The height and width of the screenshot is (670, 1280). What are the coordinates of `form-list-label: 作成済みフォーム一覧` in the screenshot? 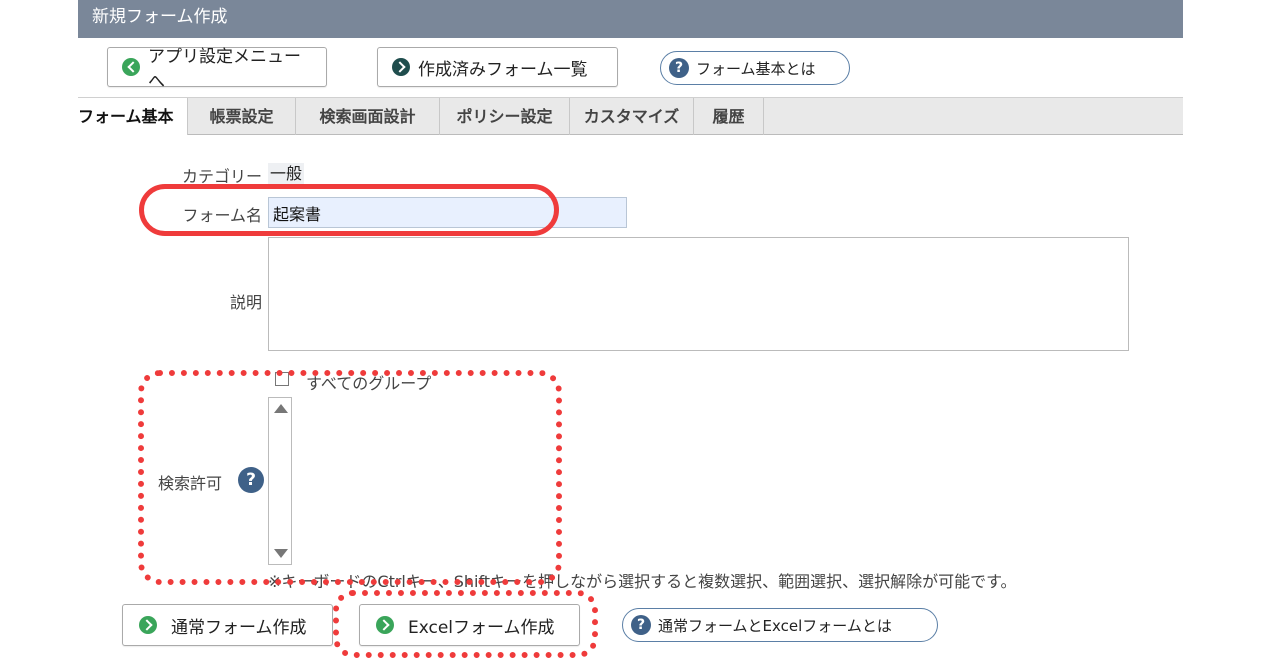 It's located at (503, 69).